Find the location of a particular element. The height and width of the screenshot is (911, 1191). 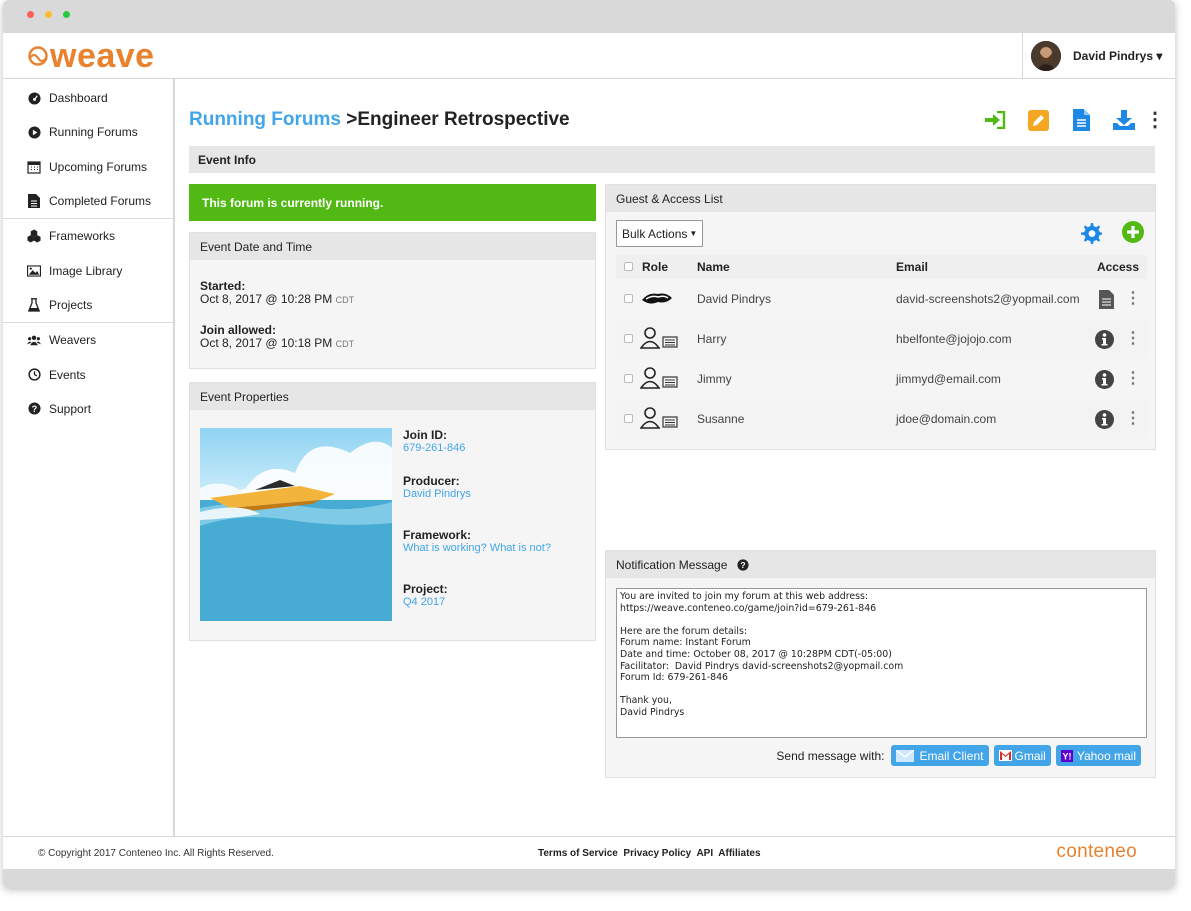

affiliates-link: Affiliates is located at coordinates (739, 853).